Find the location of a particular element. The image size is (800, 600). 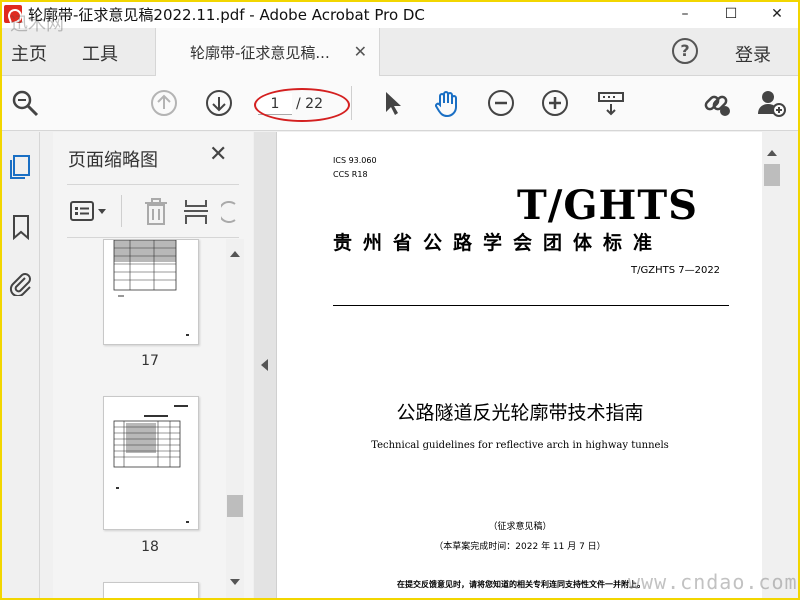

navigation-rail is located at coordinates (20, 366).